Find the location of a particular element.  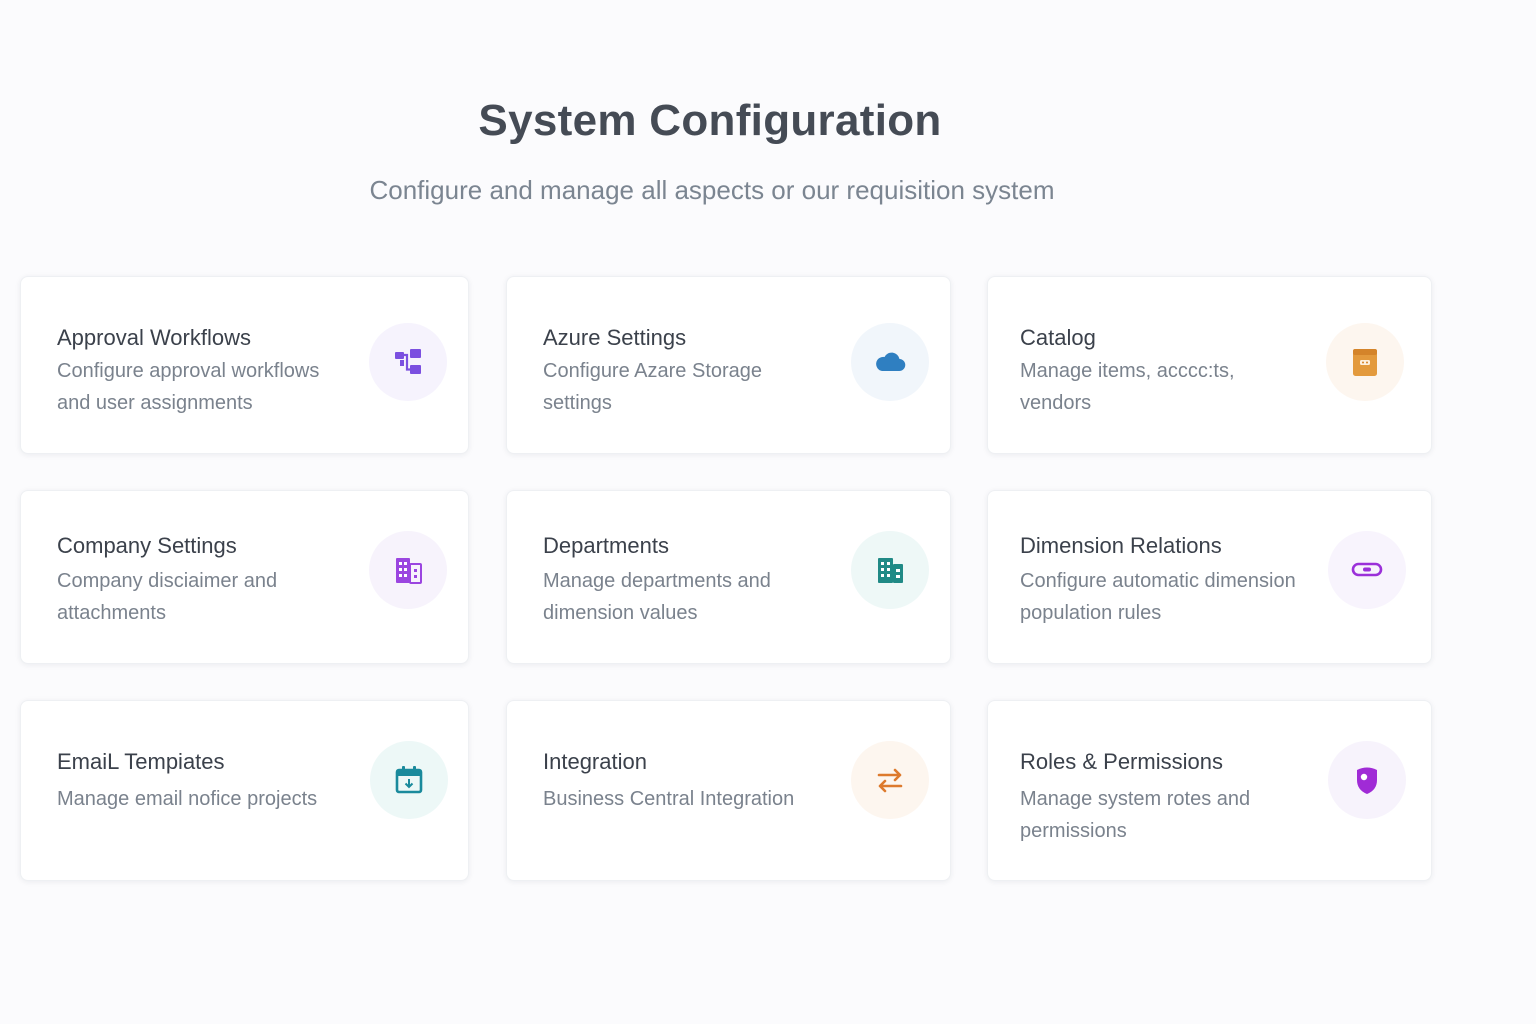

card-title: EmaiL Tempiates is located at coordinates (141, 761).